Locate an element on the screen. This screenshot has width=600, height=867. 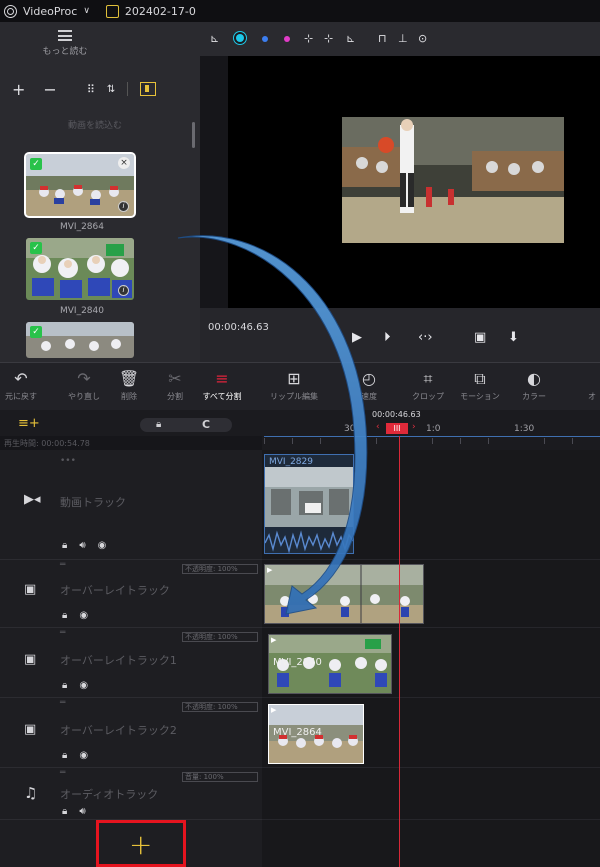
clip-thumbnail is located at coordinates (344, 594).